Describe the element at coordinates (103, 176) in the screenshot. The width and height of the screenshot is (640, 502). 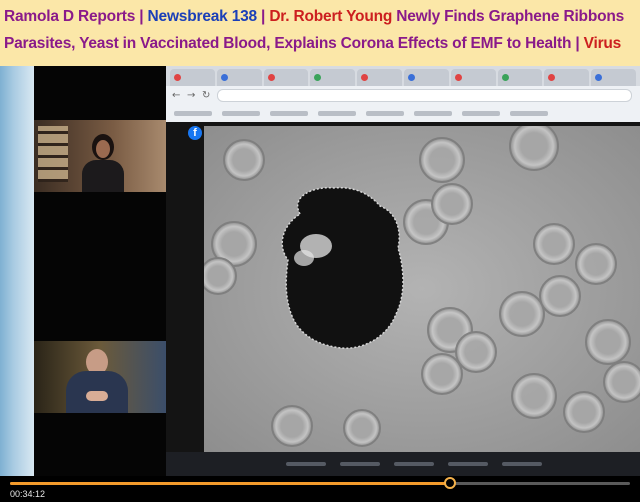
I see `participant-body` at that location.